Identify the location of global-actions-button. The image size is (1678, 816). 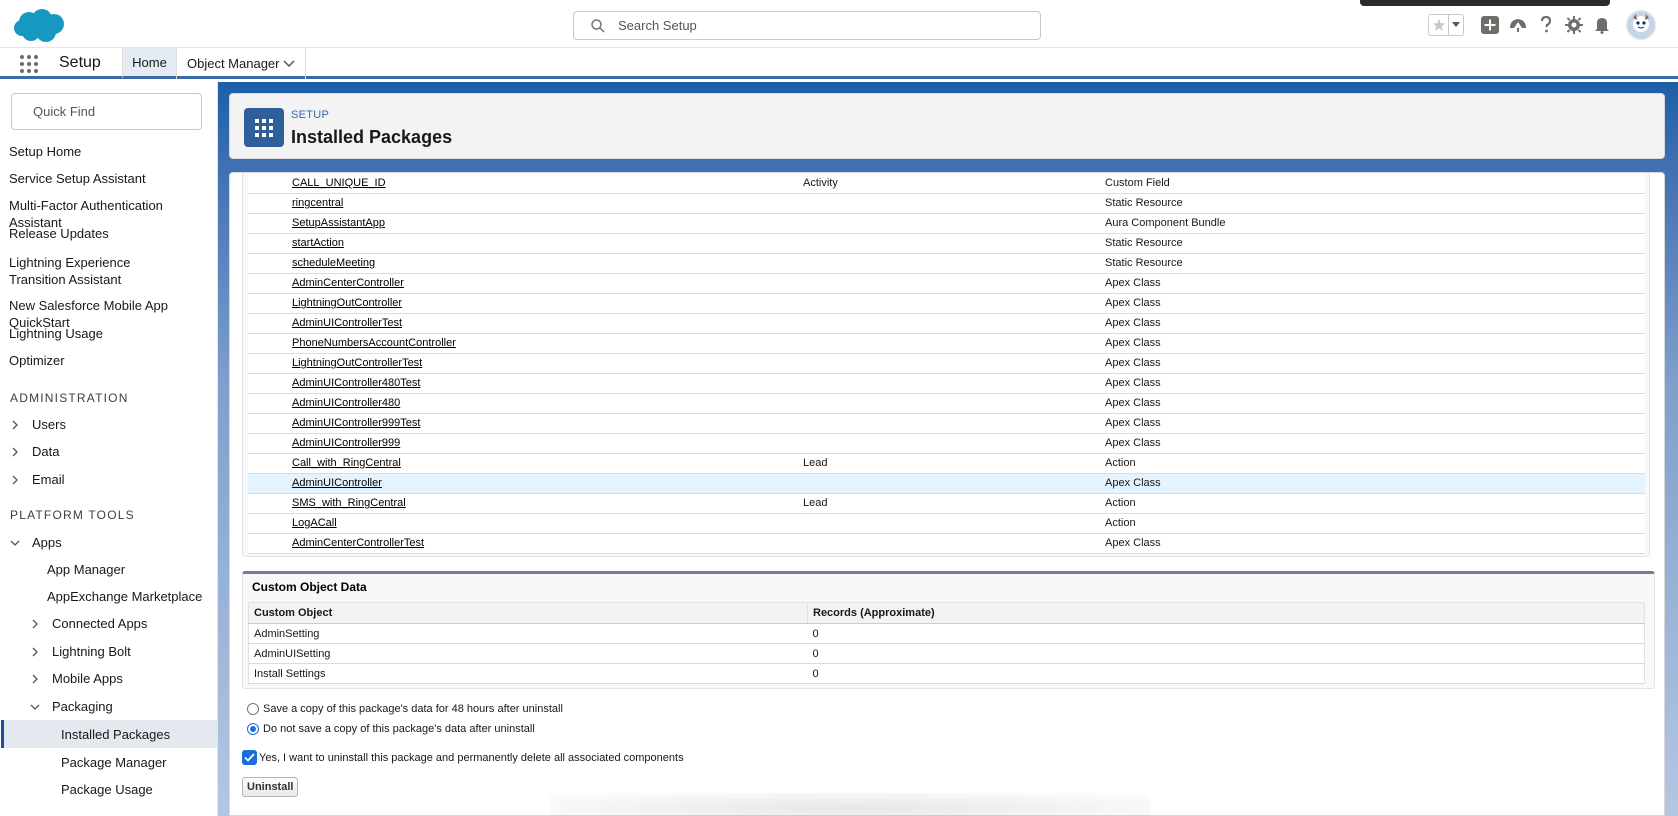
(1490, 25).